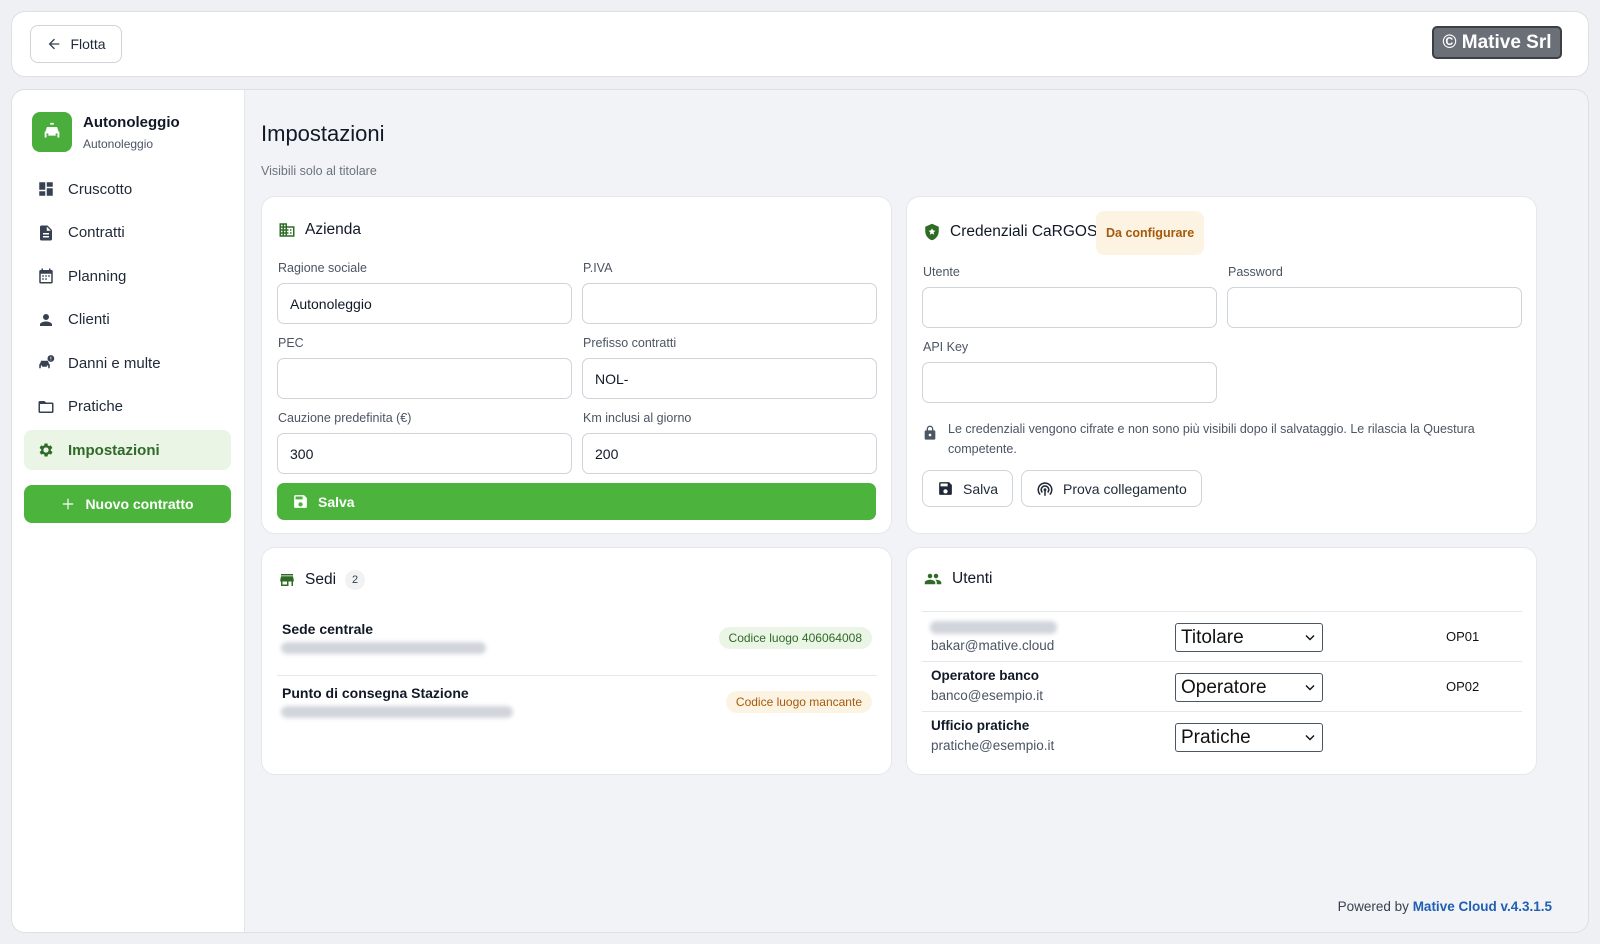 The image size is (1600, 944). I want to click on utente-input, so click(1069, 307).